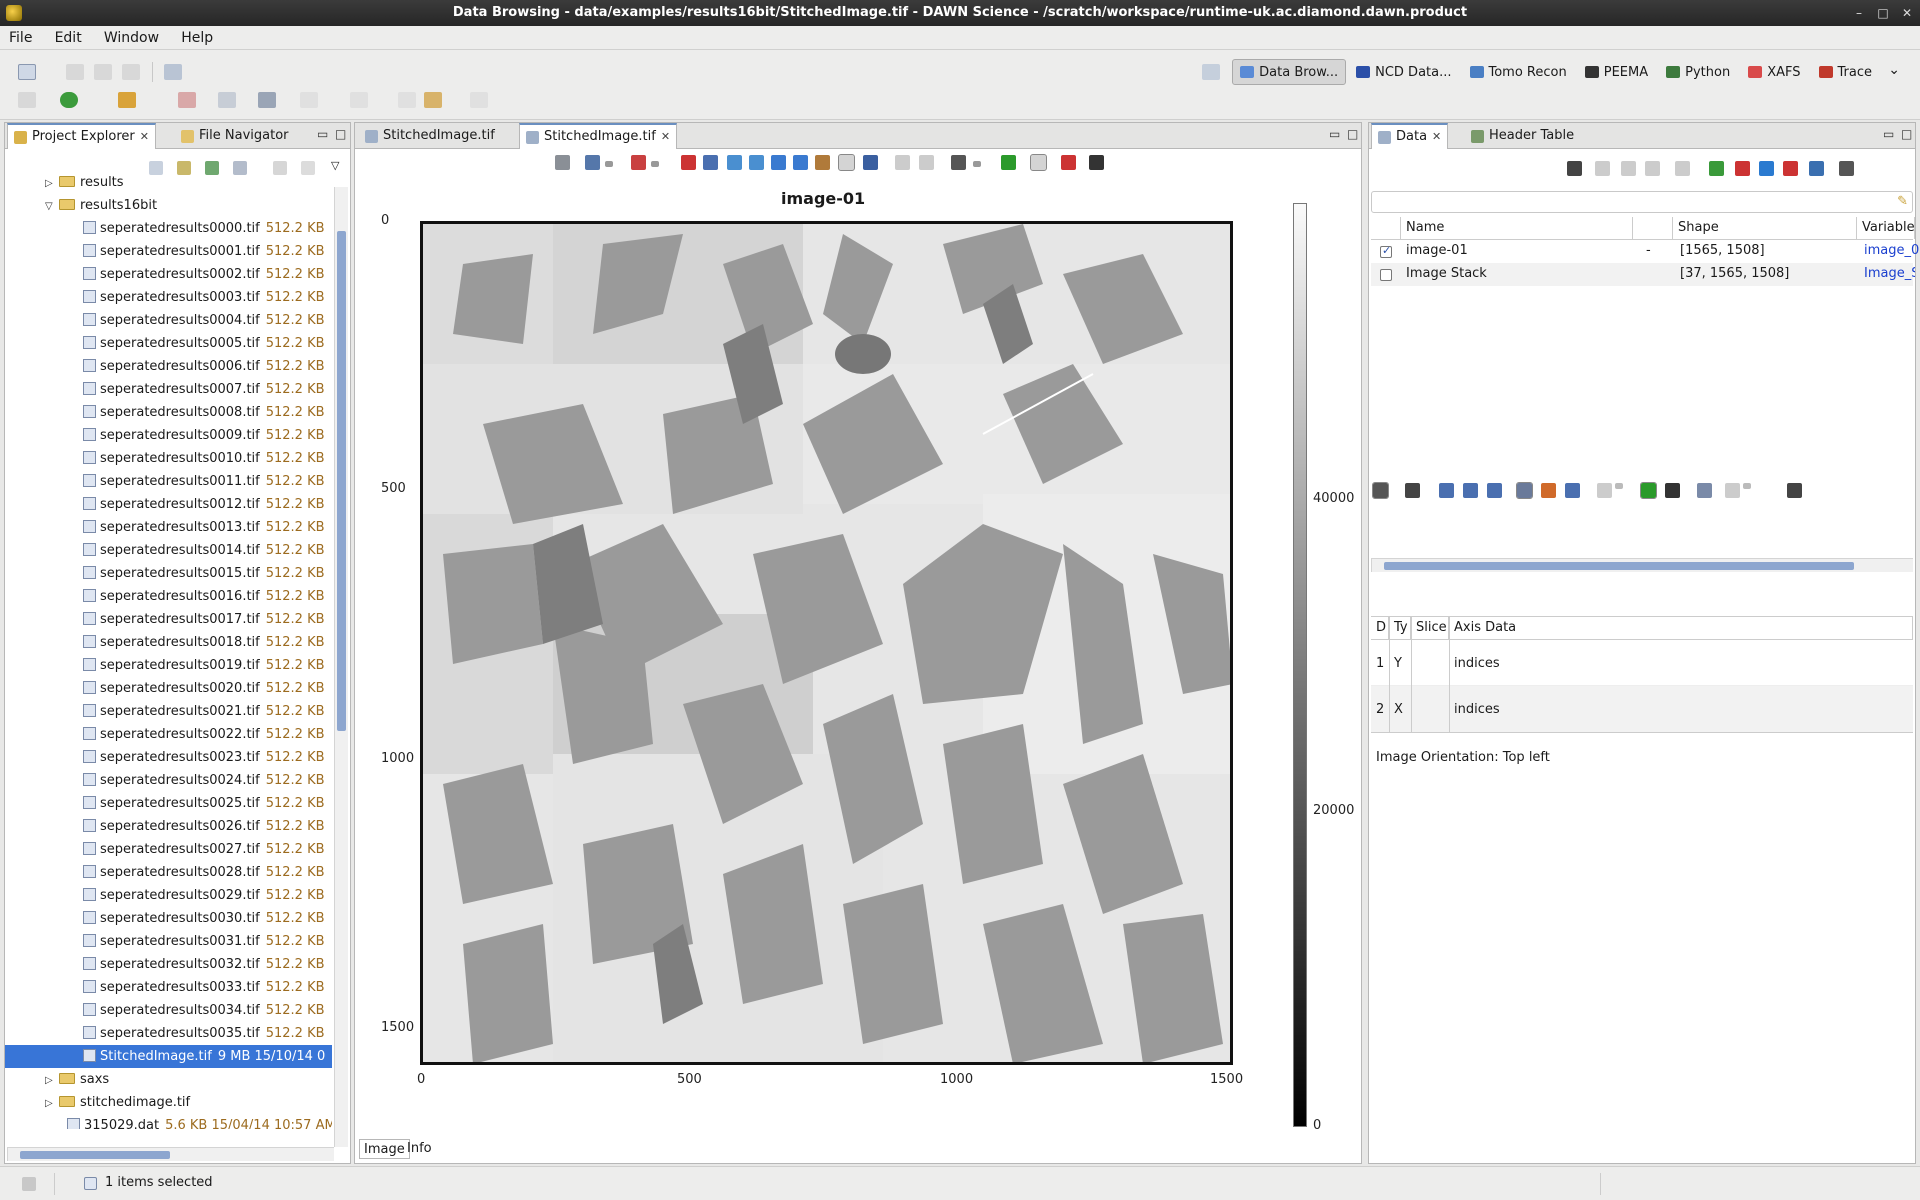 The image size is (1920, 1200). I want to click on tab-data: Data ✕, so click(1410, 136).